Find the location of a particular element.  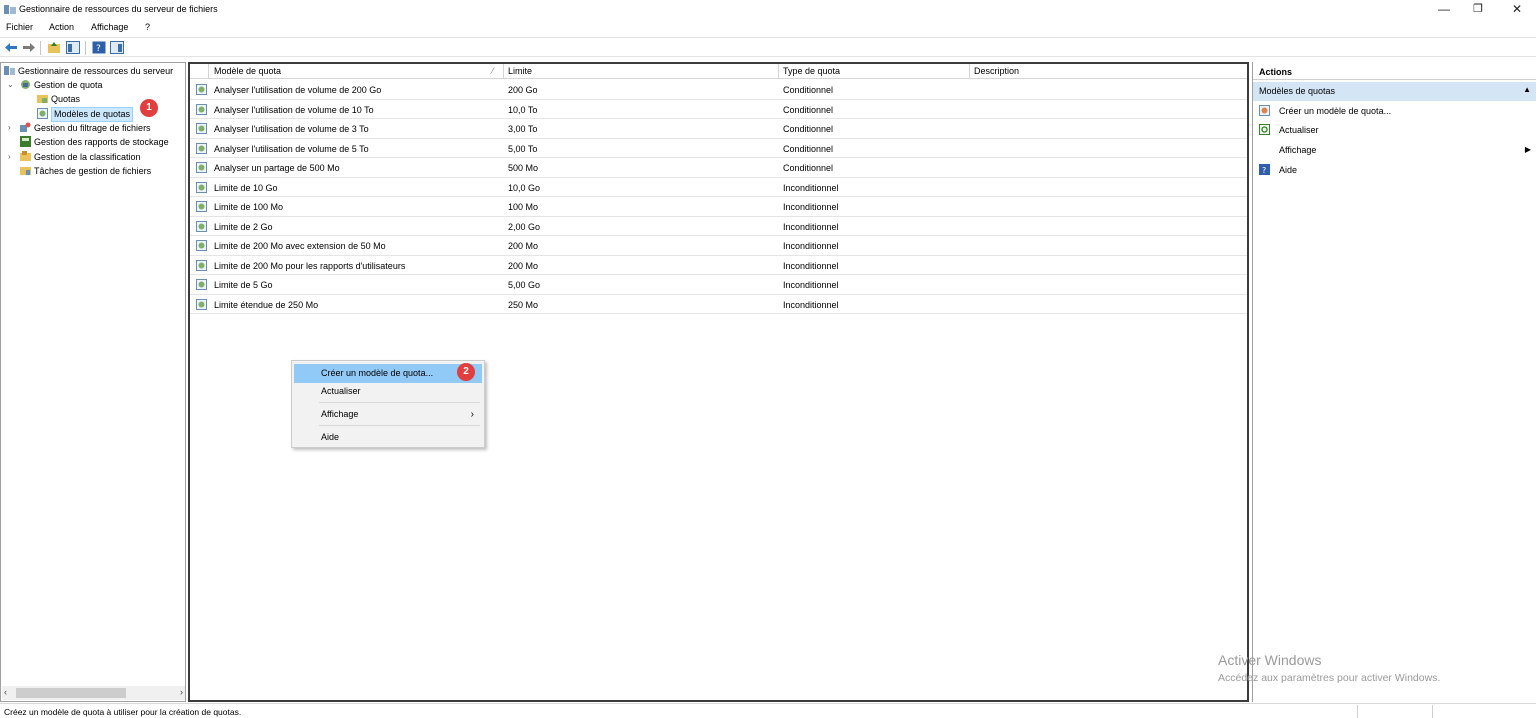

storage-report-icon is located at coordinates (25, 141).